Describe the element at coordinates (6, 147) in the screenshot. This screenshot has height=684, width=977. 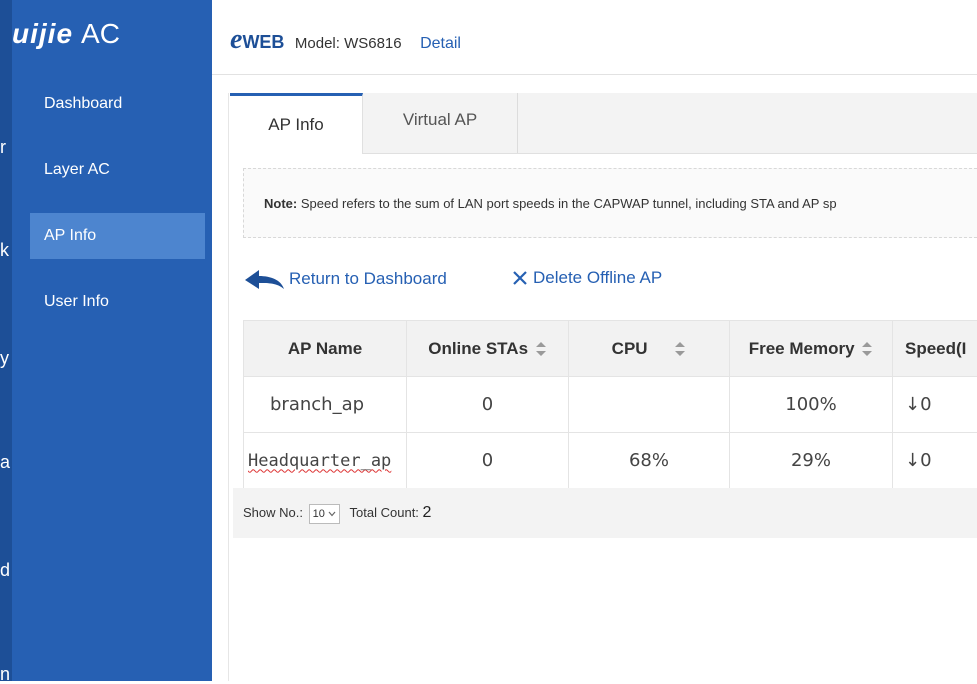
I see `strip-fragment: r` at that location.